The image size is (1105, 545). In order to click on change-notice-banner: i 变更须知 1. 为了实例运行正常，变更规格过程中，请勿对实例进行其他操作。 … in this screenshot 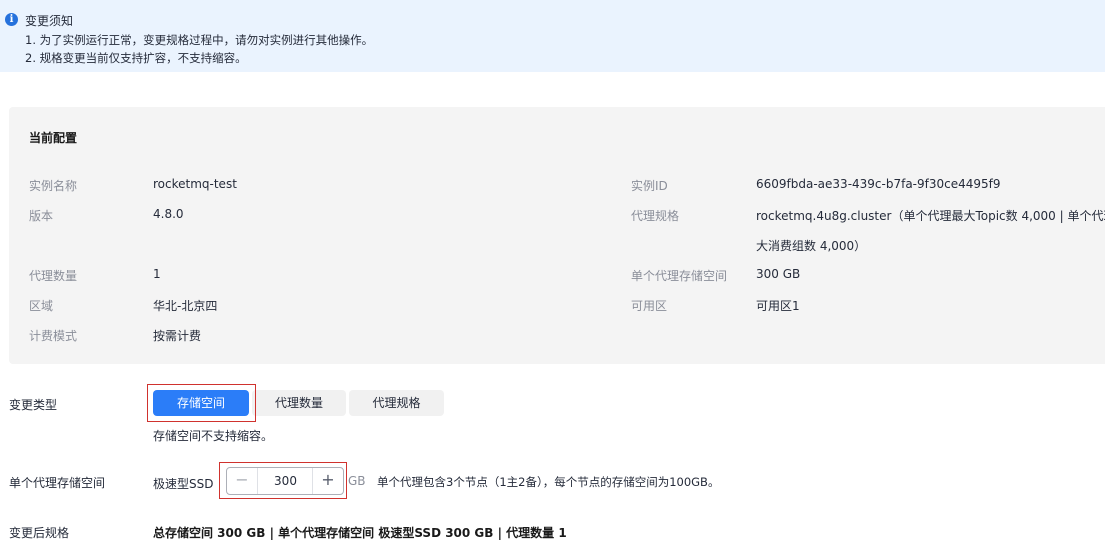, I will do `click(552, 36)`.